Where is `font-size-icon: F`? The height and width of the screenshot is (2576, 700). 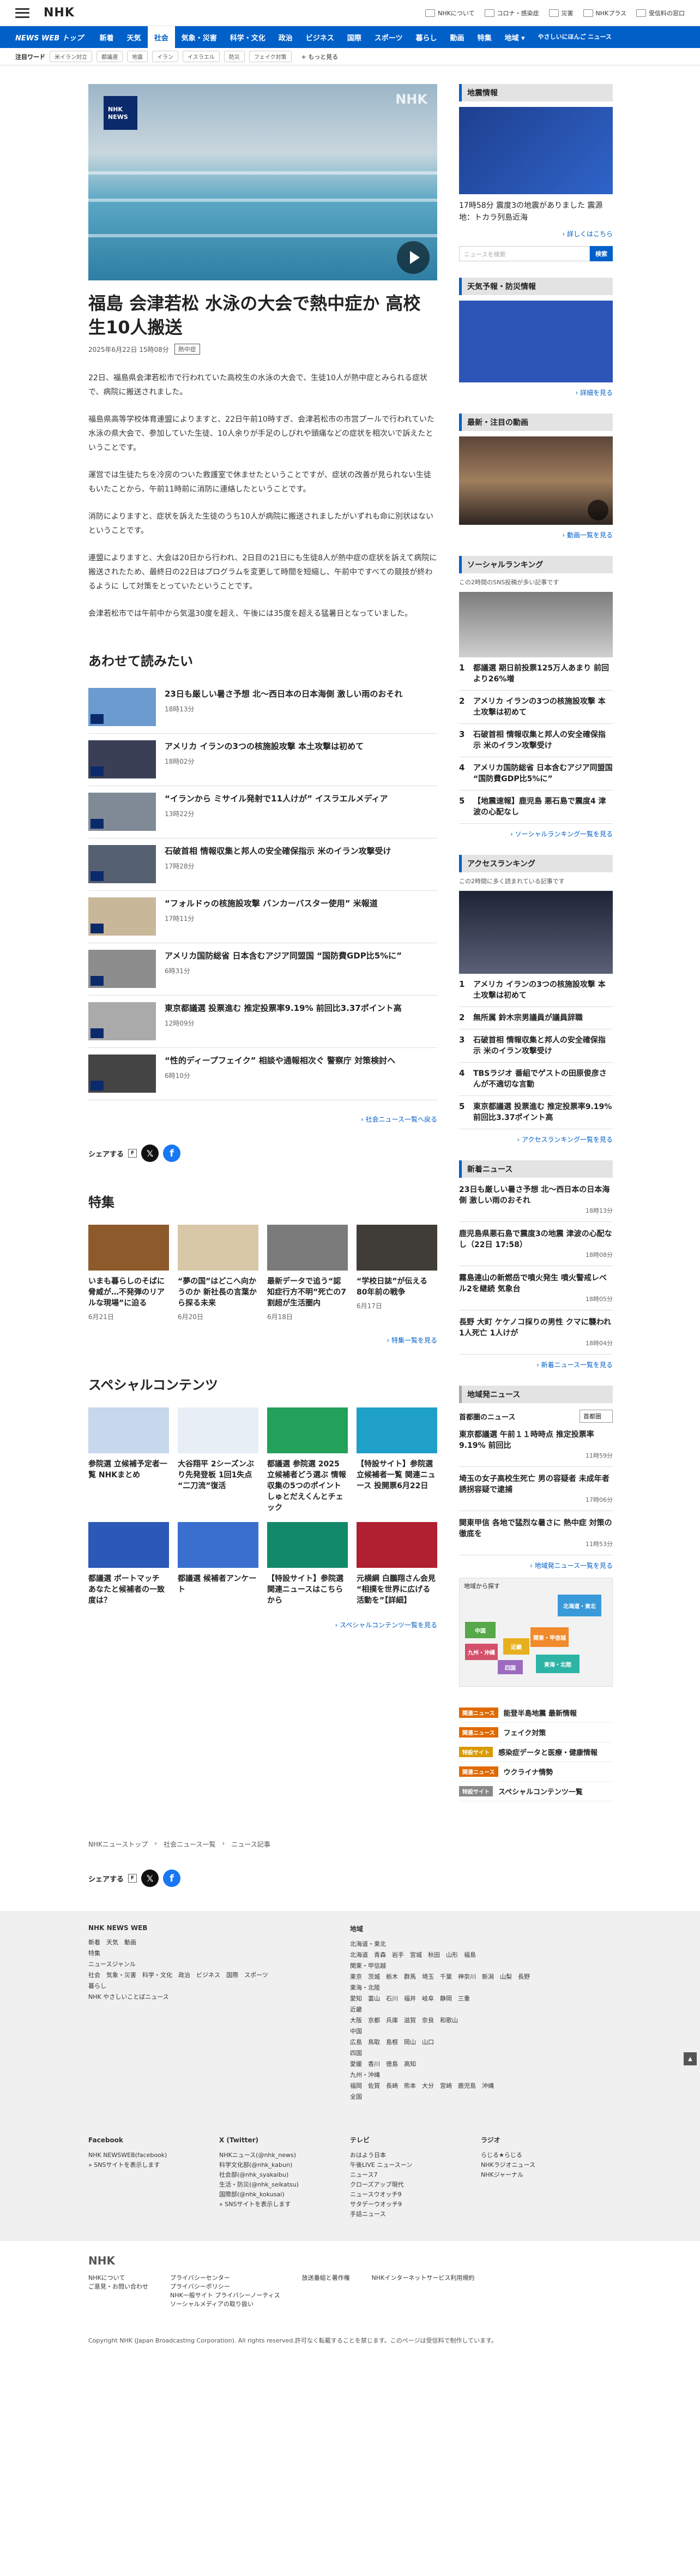 font-size-icon: F is located at coordinates (132, 1154).